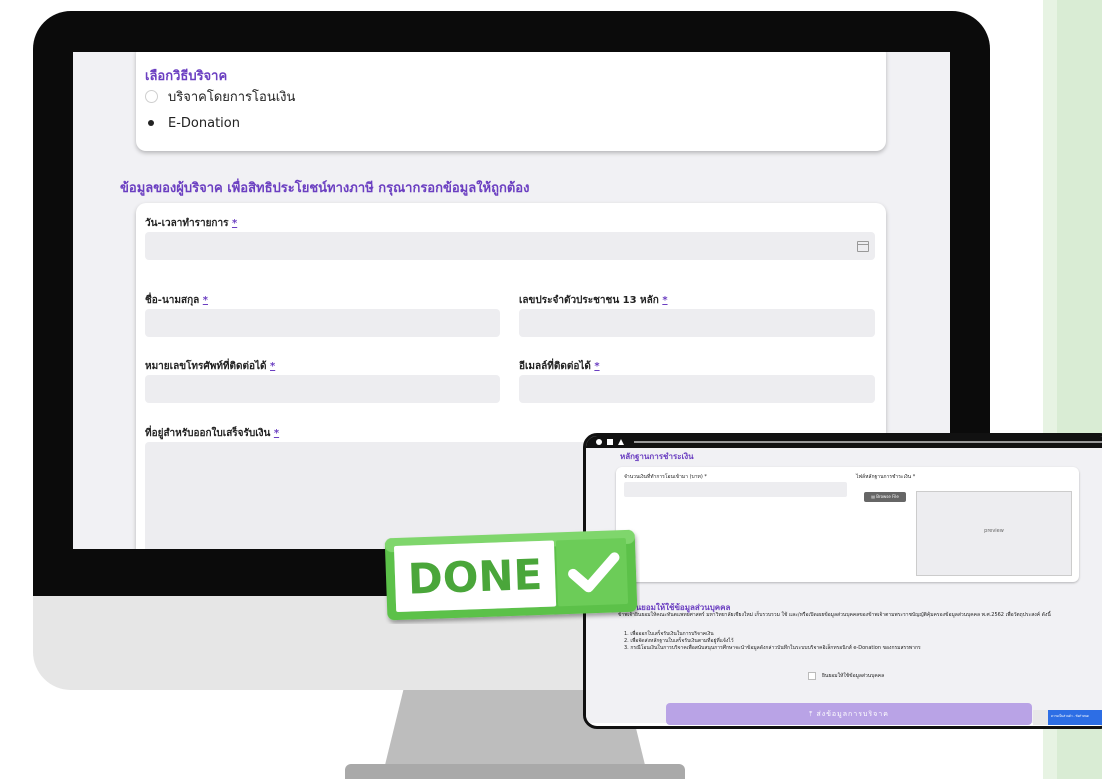 Image resolution: width=1102 pixels, height=779 pixels. Describe the element at coordinates (593, 300) in the screenshot. I see `national-id-label: เลขประจำตัวประชาชน 13 หลัก *` at that location.